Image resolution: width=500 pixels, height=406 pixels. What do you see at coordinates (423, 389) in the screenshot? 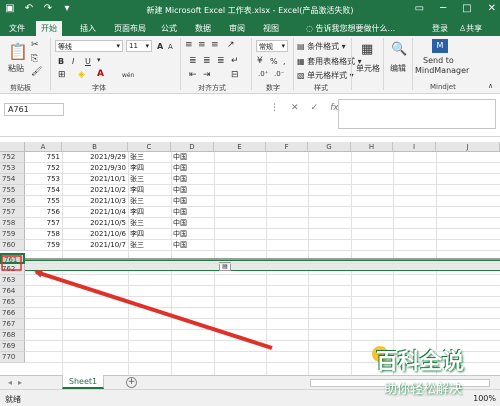
I see `watermark-sub-text: 助你轻松解决` at bounding box center [423, 389].